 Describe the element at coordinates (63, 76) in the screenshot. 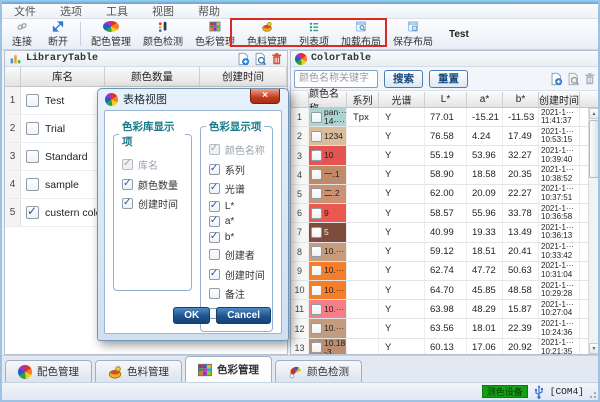

I see `library-name-header: 库名` at that location.